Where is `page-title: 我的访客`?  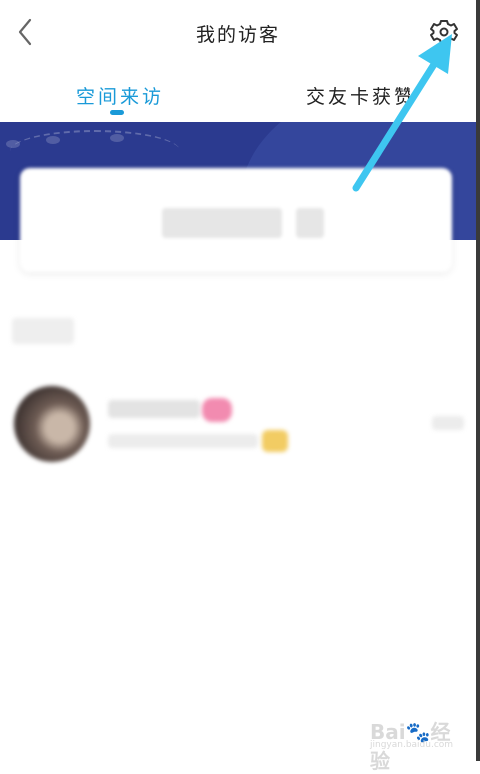
page-title: 我的访客 is located at coordinates (237, 35).